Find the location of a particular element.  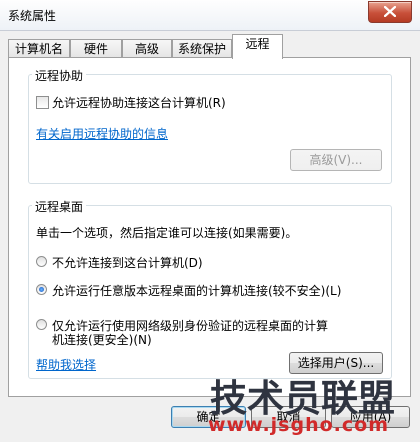

window-title: 系统属性 is located at coordinates (32, 16).